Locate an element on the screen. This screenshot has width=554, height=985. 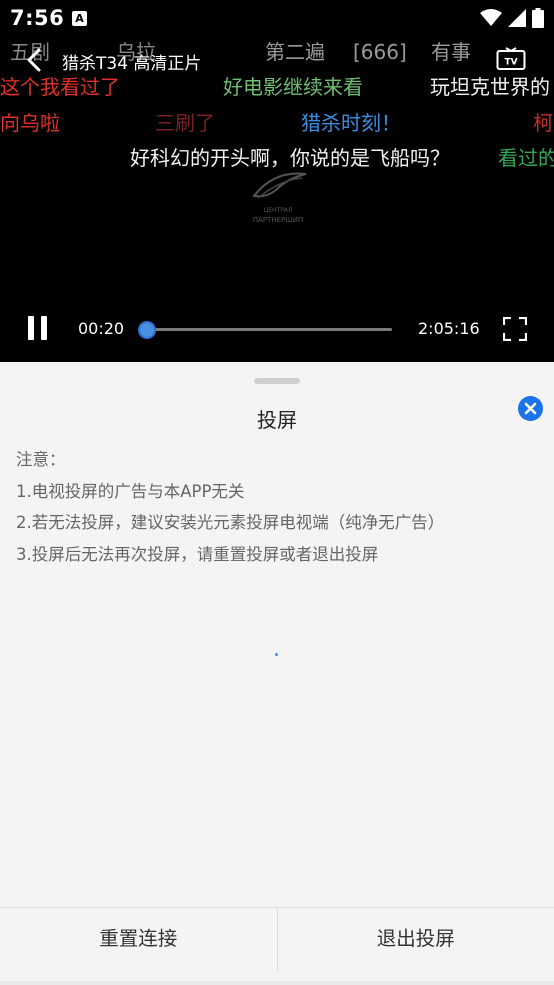
pause-button is located at coordinates (38, 329).